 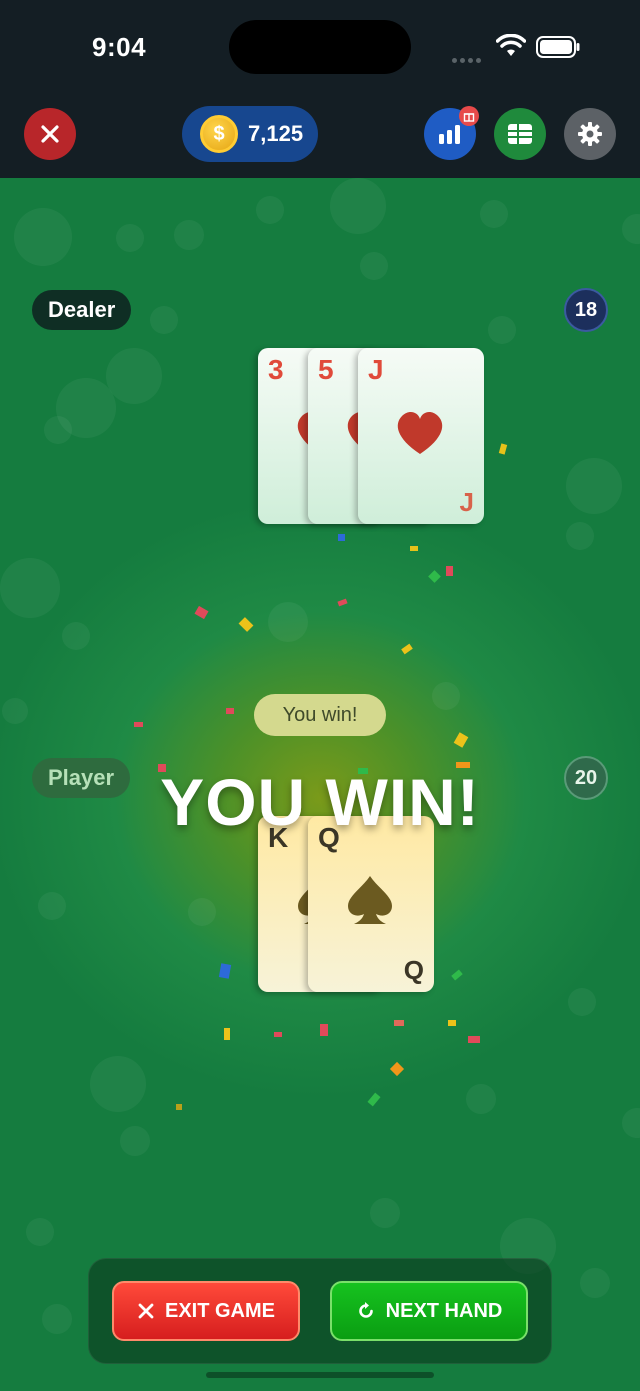 What do you see at coordinates (466, 502) in the screenshot?
I see `card-rank-corner: J` at bounding box center [466, 502].